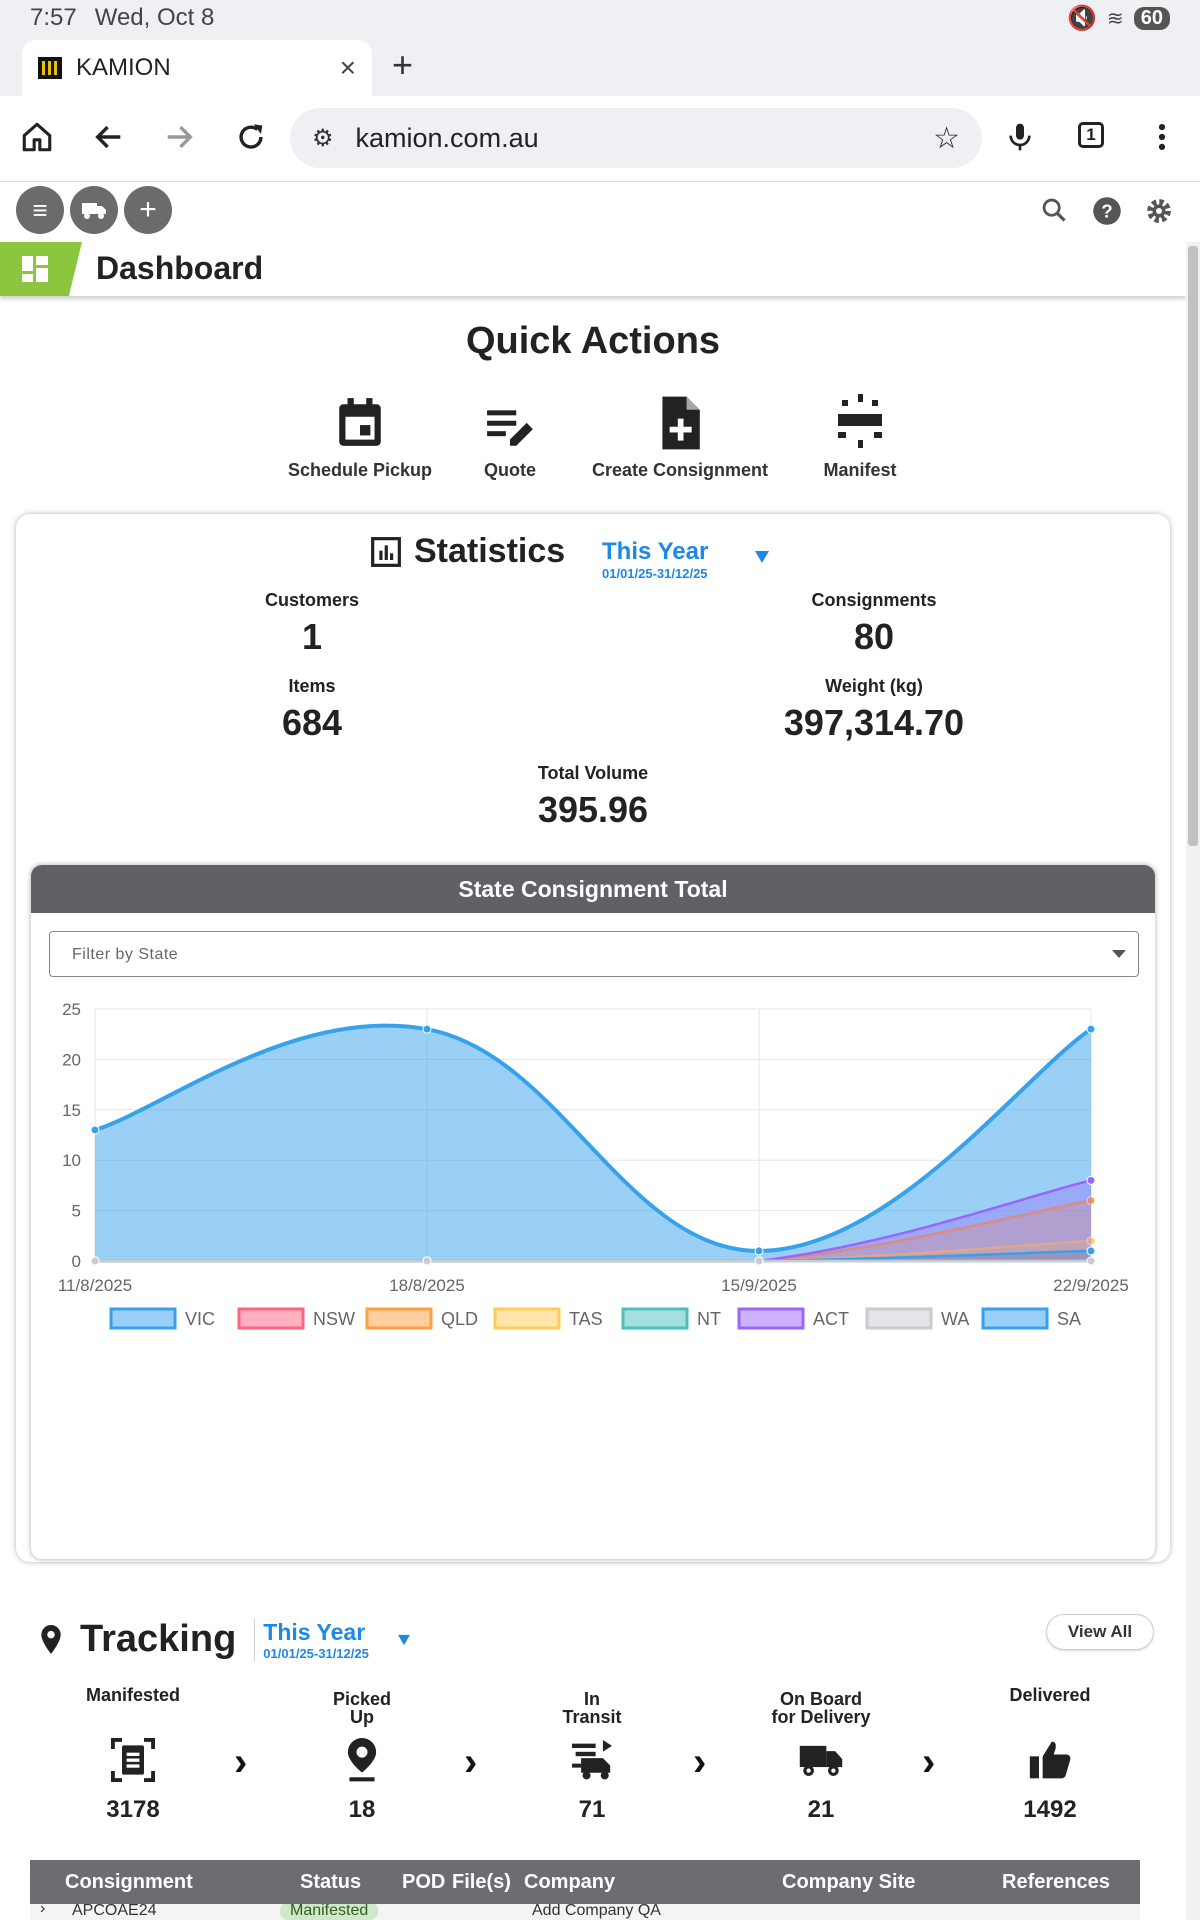 The width and height of the screenshot is (1200, 1920). What do you see at coordinates (311, 1639) in the screenshot?
I see `tracking-period-selector: This Year 01/01/25-31/12/25` at bounding box center [311, 1639].